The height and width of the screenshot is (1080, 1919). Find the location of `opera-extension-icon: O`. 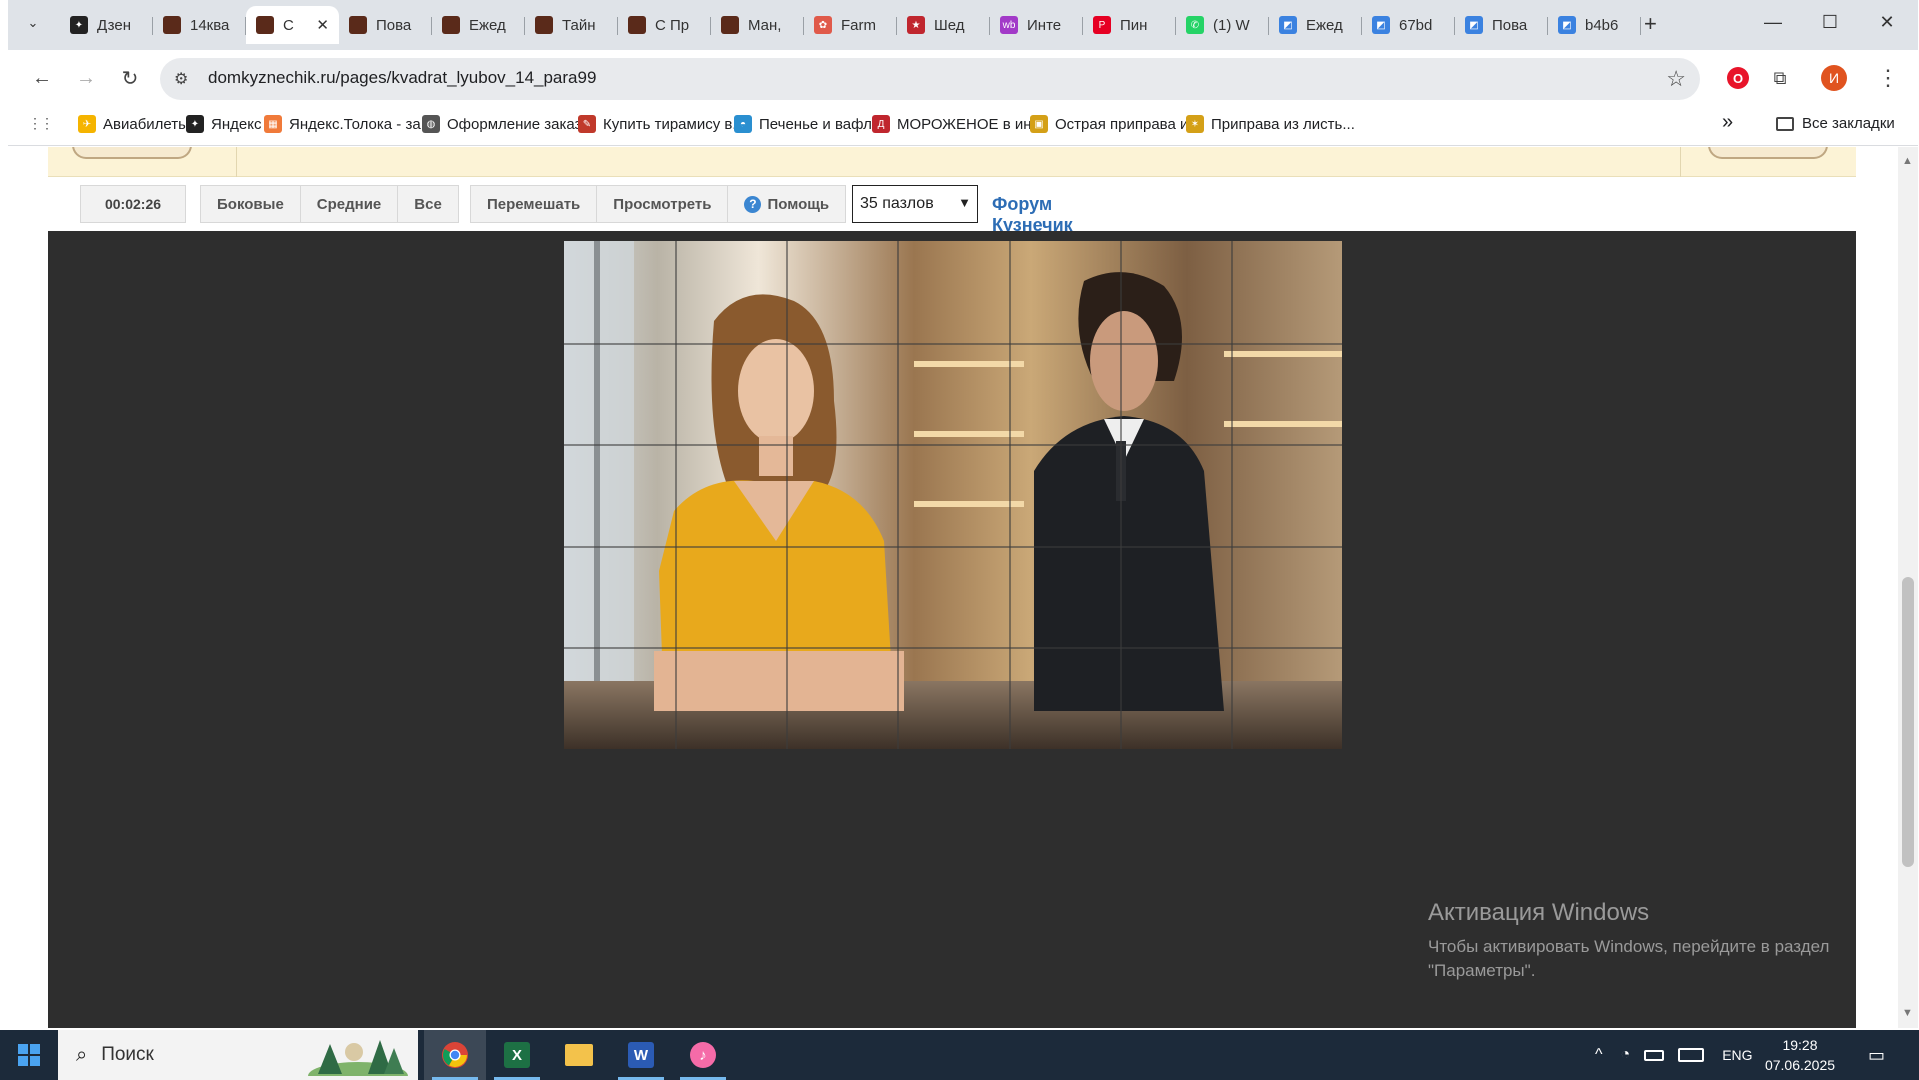

opera-extension-icon: O is located at coordinates (1738, 78).